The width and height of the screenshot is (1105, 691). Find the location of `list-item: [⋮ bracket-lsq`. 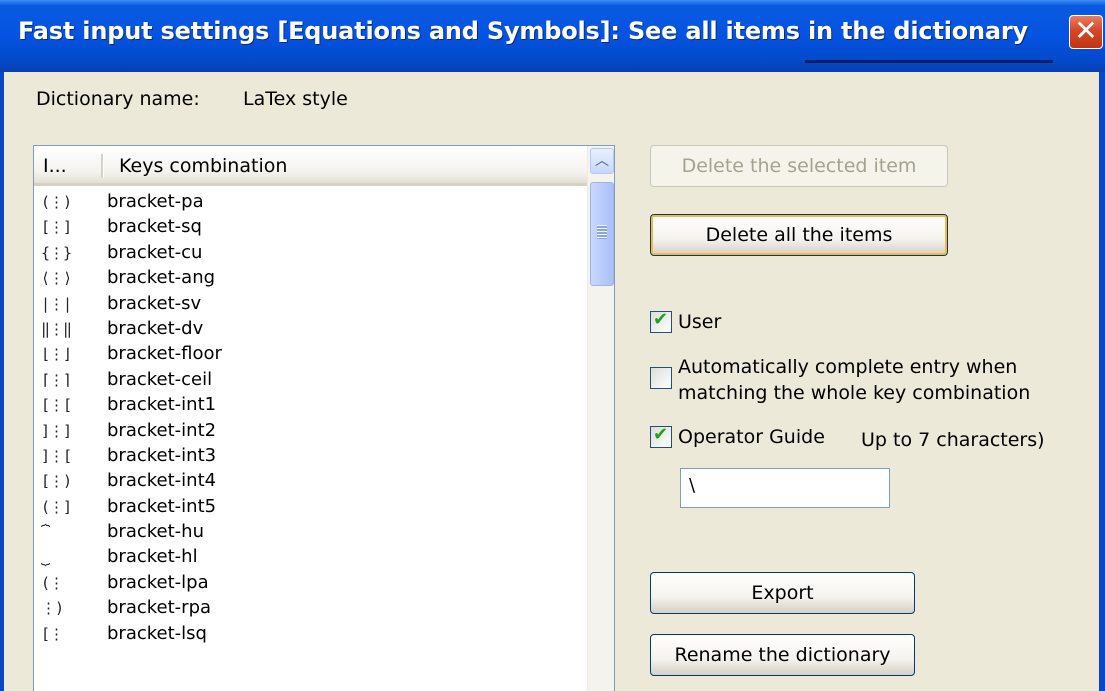

list-item: [⋮ bracket-lsq is located at coordinates (310, 635).